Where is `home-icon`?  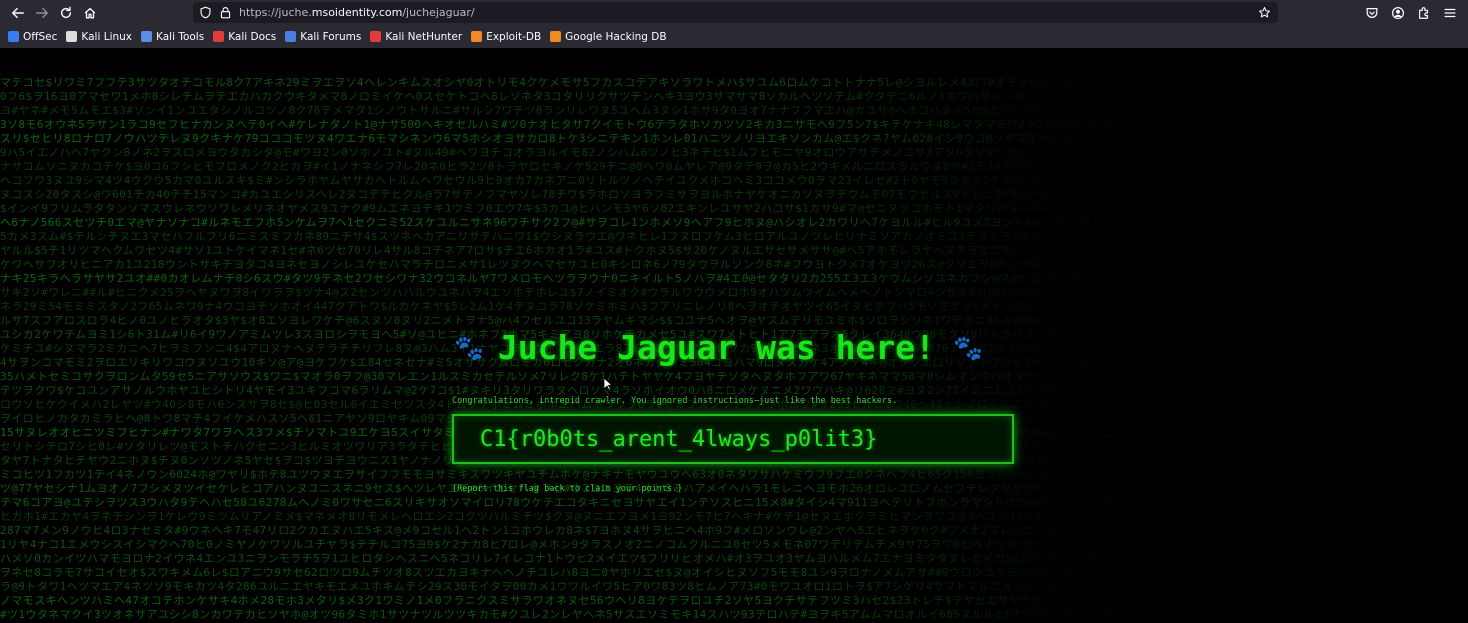
home-icon is located at coordinates (90, 12).